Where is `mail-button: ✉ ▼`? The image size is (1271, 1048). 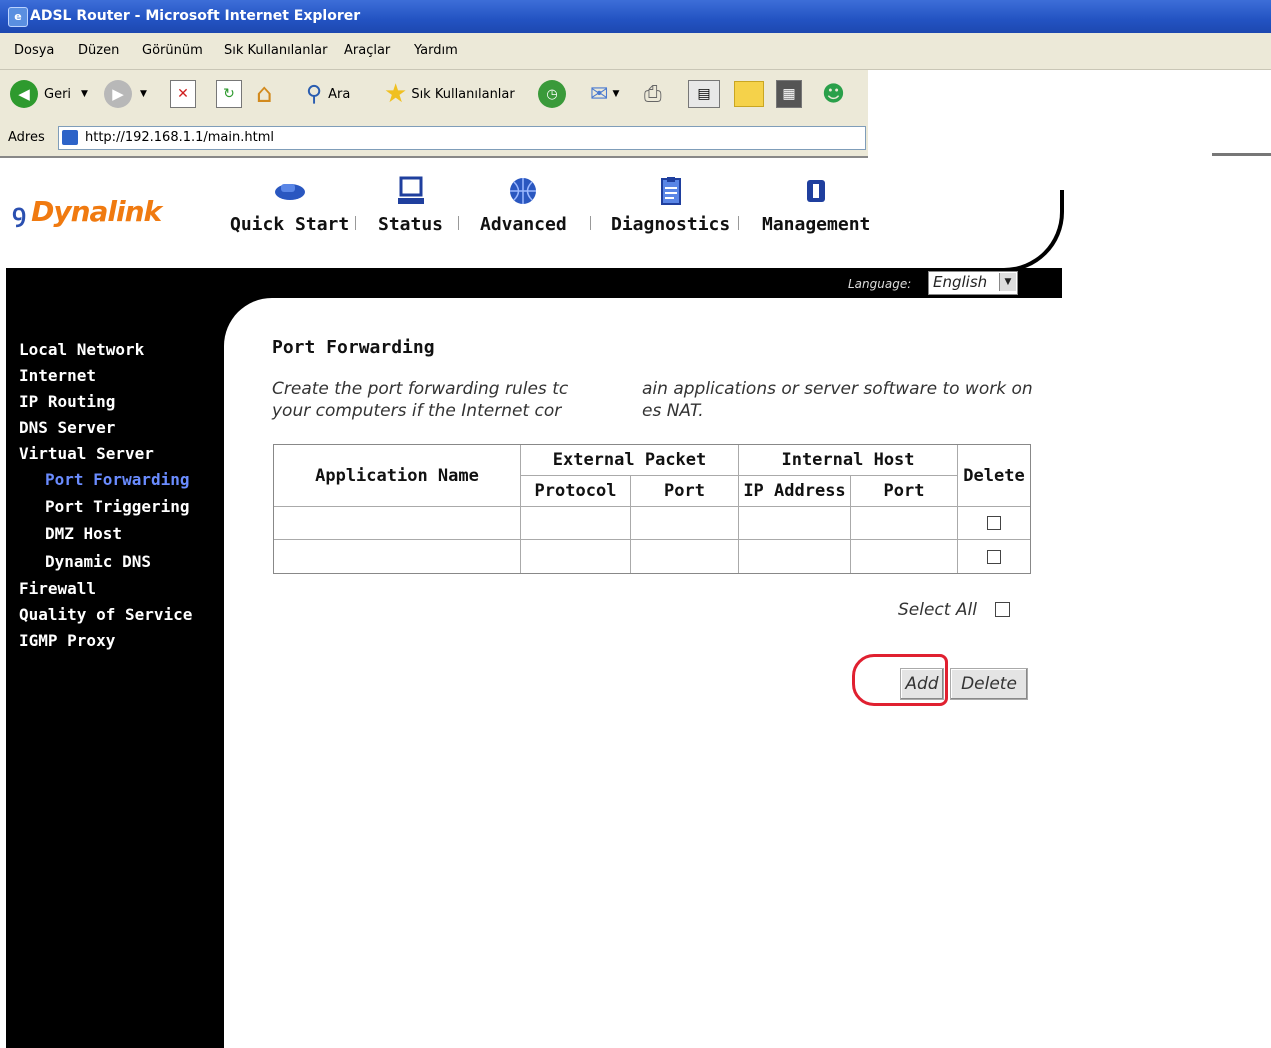
mail-button: ✉ ▼ is located at coordinates (604, 94).